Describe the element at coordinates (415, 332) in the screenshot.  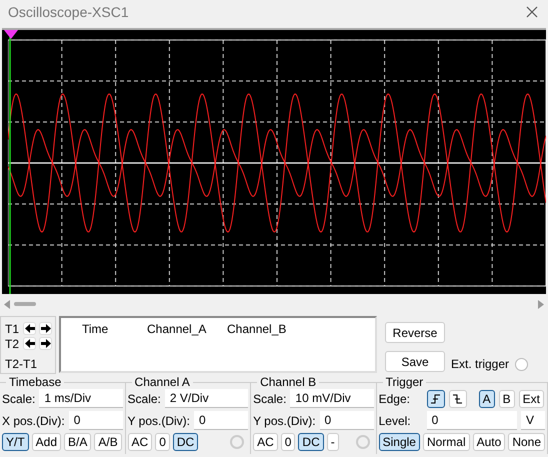
I see `reverse-button: Reverse` at that location.